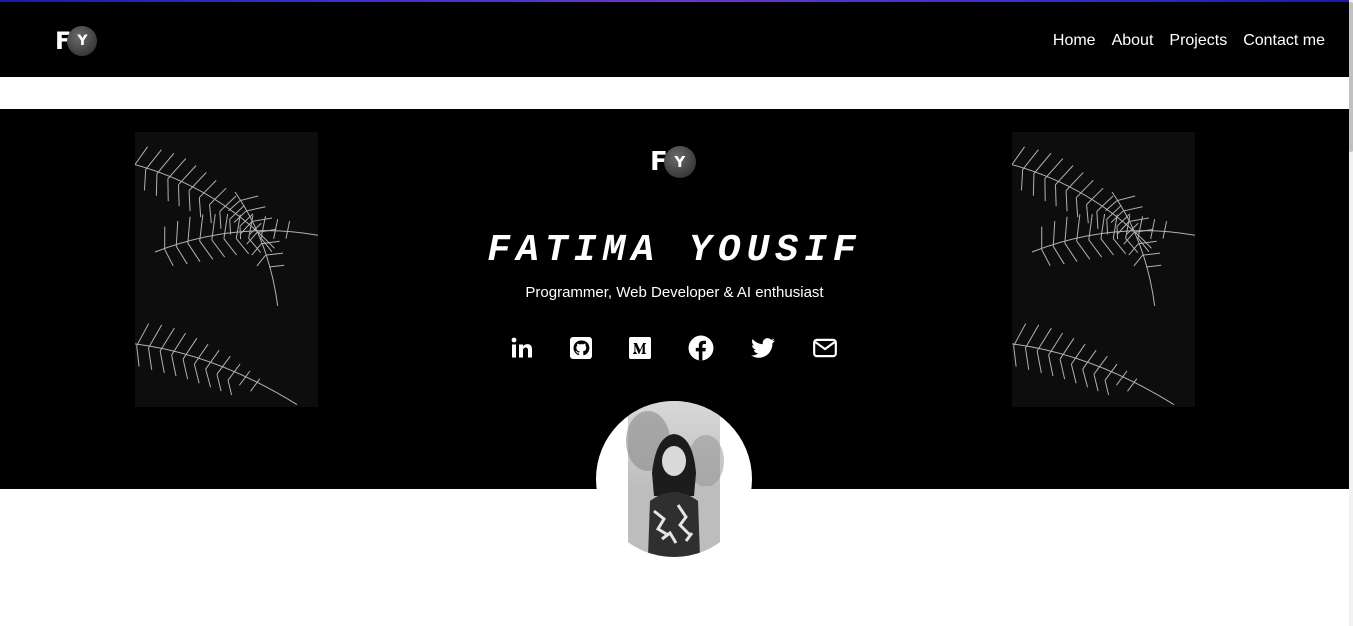 The width and height of the screenshot is (1353, 626). What do you see at coordinates (679, 162) in the screenshot?
I see `hero-logo-letter-y: Y` at bounding box center [679, 162].